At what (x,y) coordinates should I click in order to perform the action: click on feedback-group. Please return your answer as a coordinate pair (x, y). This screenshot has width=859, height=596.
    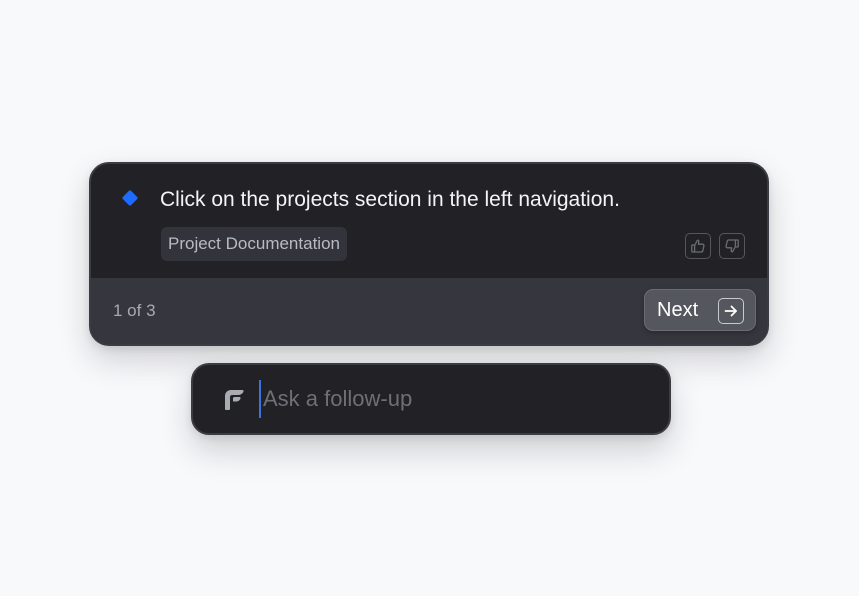
    Looking at the image, I should click on (715, 246).